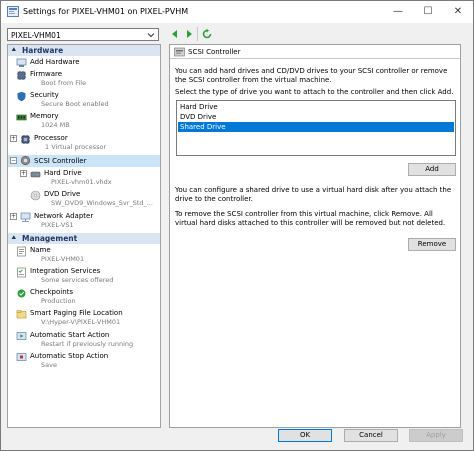  Describe the element at coordinates (81, 322) in the screenshot. I see `tree-item-detail: V:\Hyper-V\PIXEL-VHM01` at that location.